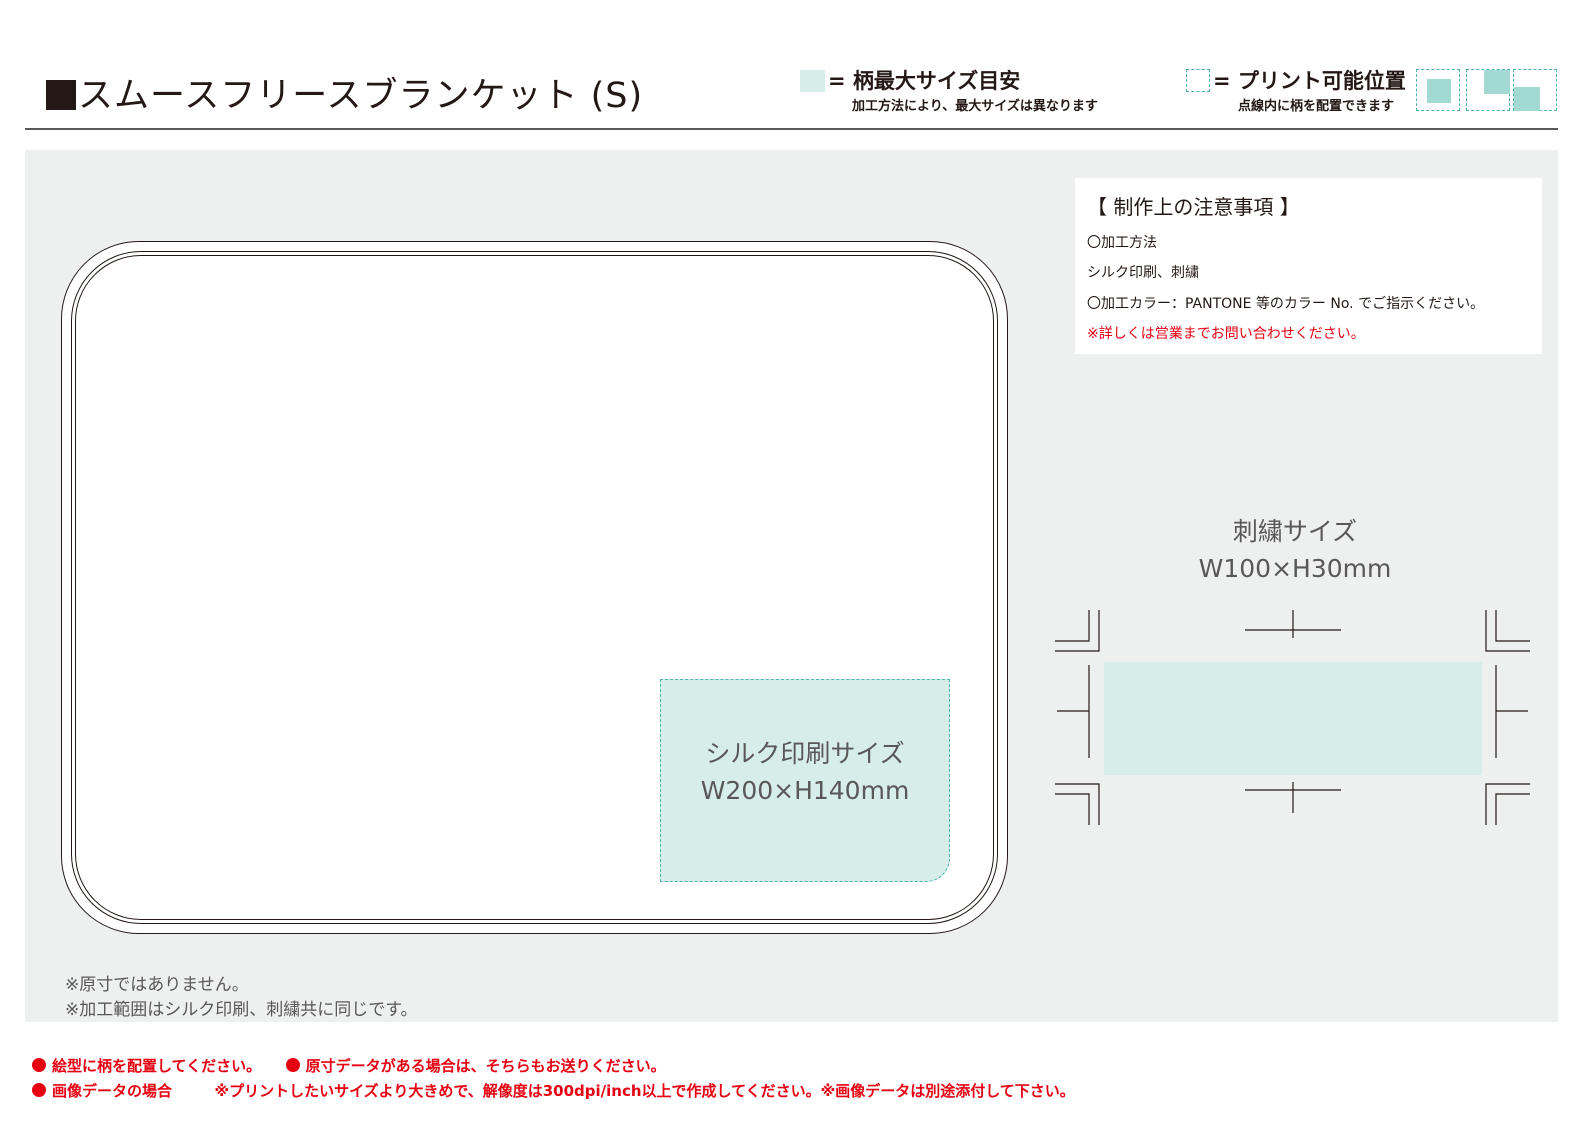  I want to click on position-center-icon, so click(1438, 90).